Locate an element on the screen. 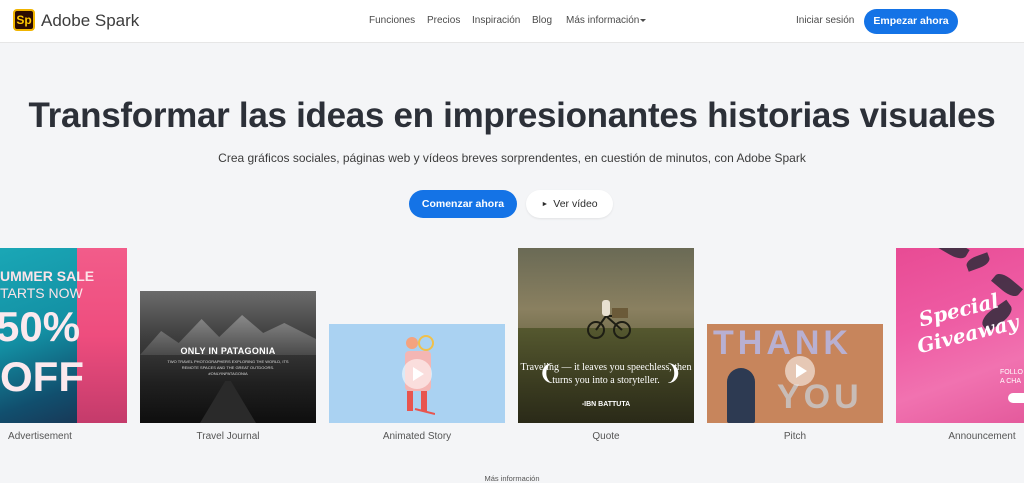 The width and height of the screenshot is (1024, 483). nav-item-inspiracion: Inspiración is located at coordinates (496, 20).